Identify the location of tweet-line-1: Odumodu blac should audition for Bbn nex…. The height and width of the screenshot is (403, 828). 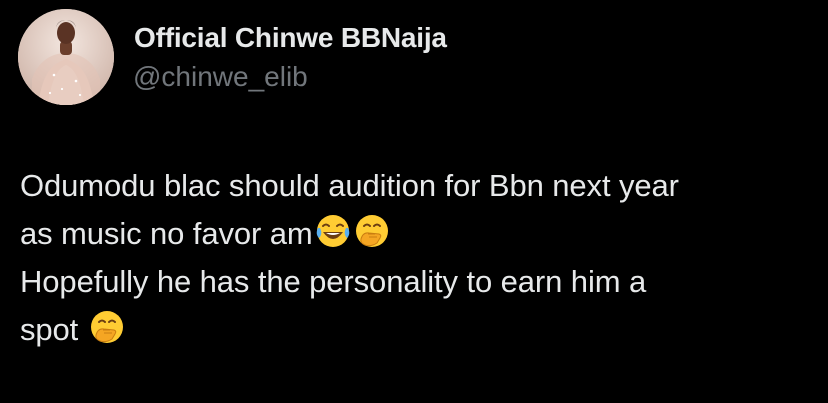
(349, 185).